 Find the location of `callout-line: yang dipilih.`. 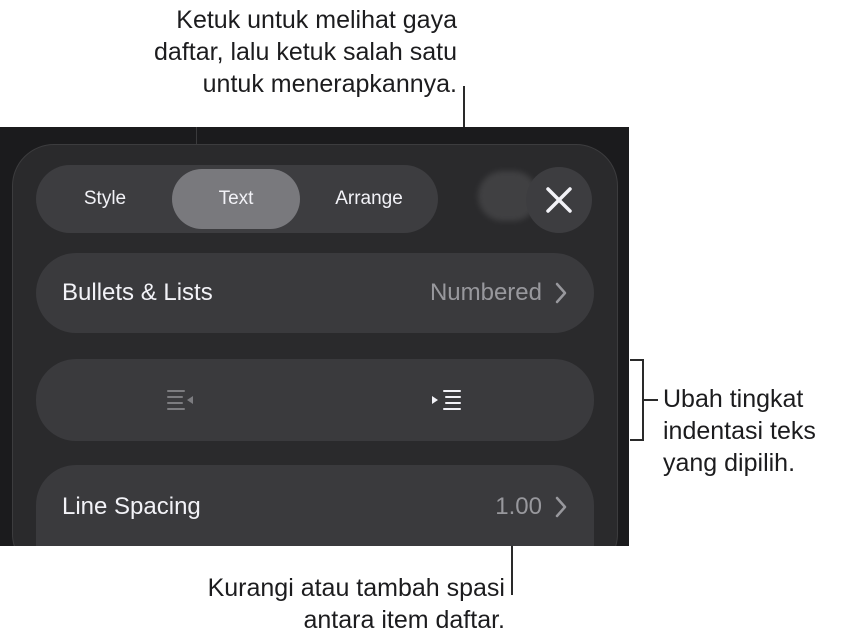

callout-line: yang dipilih. is located at coordinates (729, 463).